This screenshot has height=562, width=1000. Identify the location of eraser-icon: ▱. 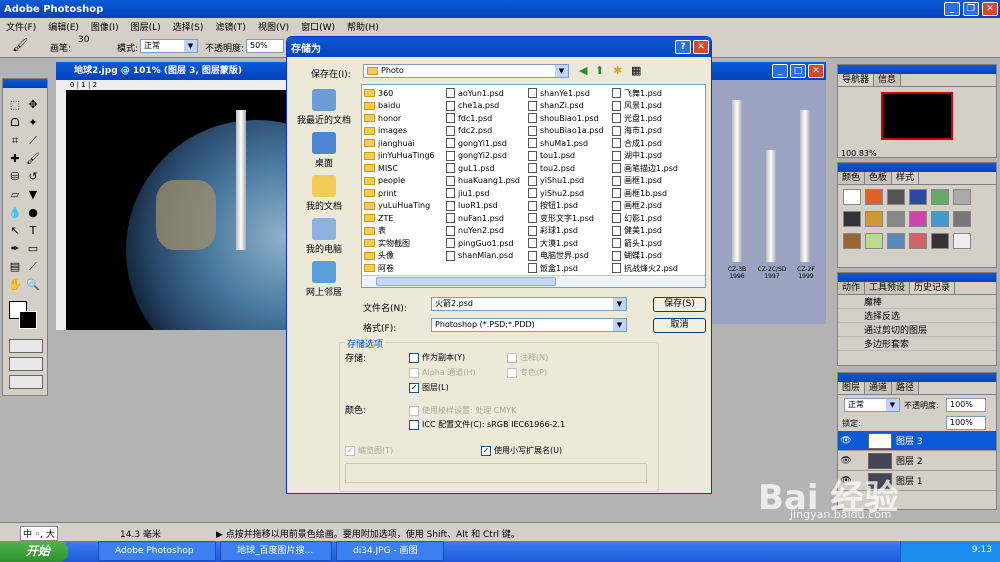
(15, 195).